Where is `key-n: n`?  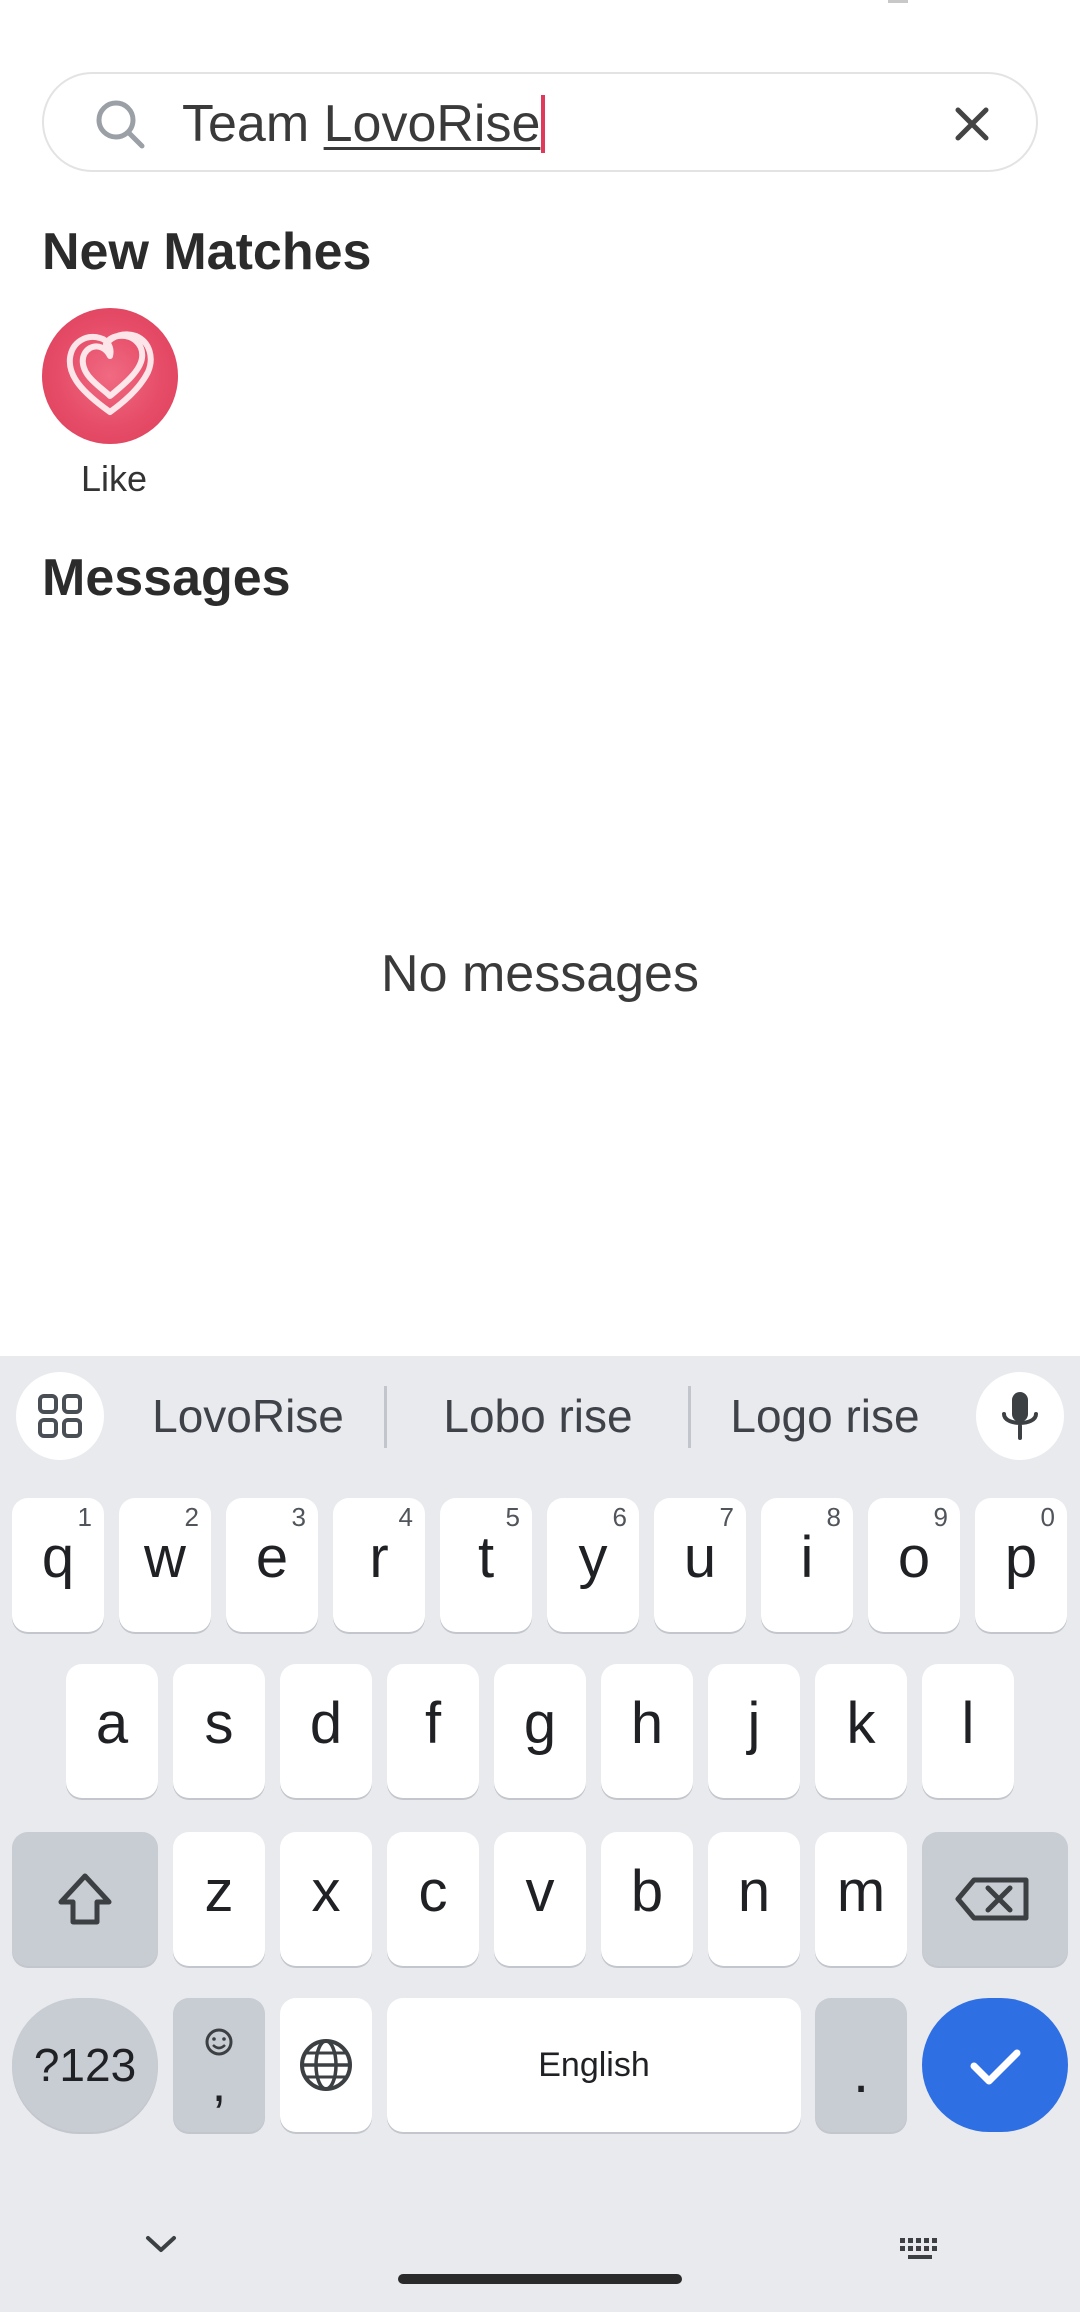
key-n: n is located at coordinates (754, 1899).